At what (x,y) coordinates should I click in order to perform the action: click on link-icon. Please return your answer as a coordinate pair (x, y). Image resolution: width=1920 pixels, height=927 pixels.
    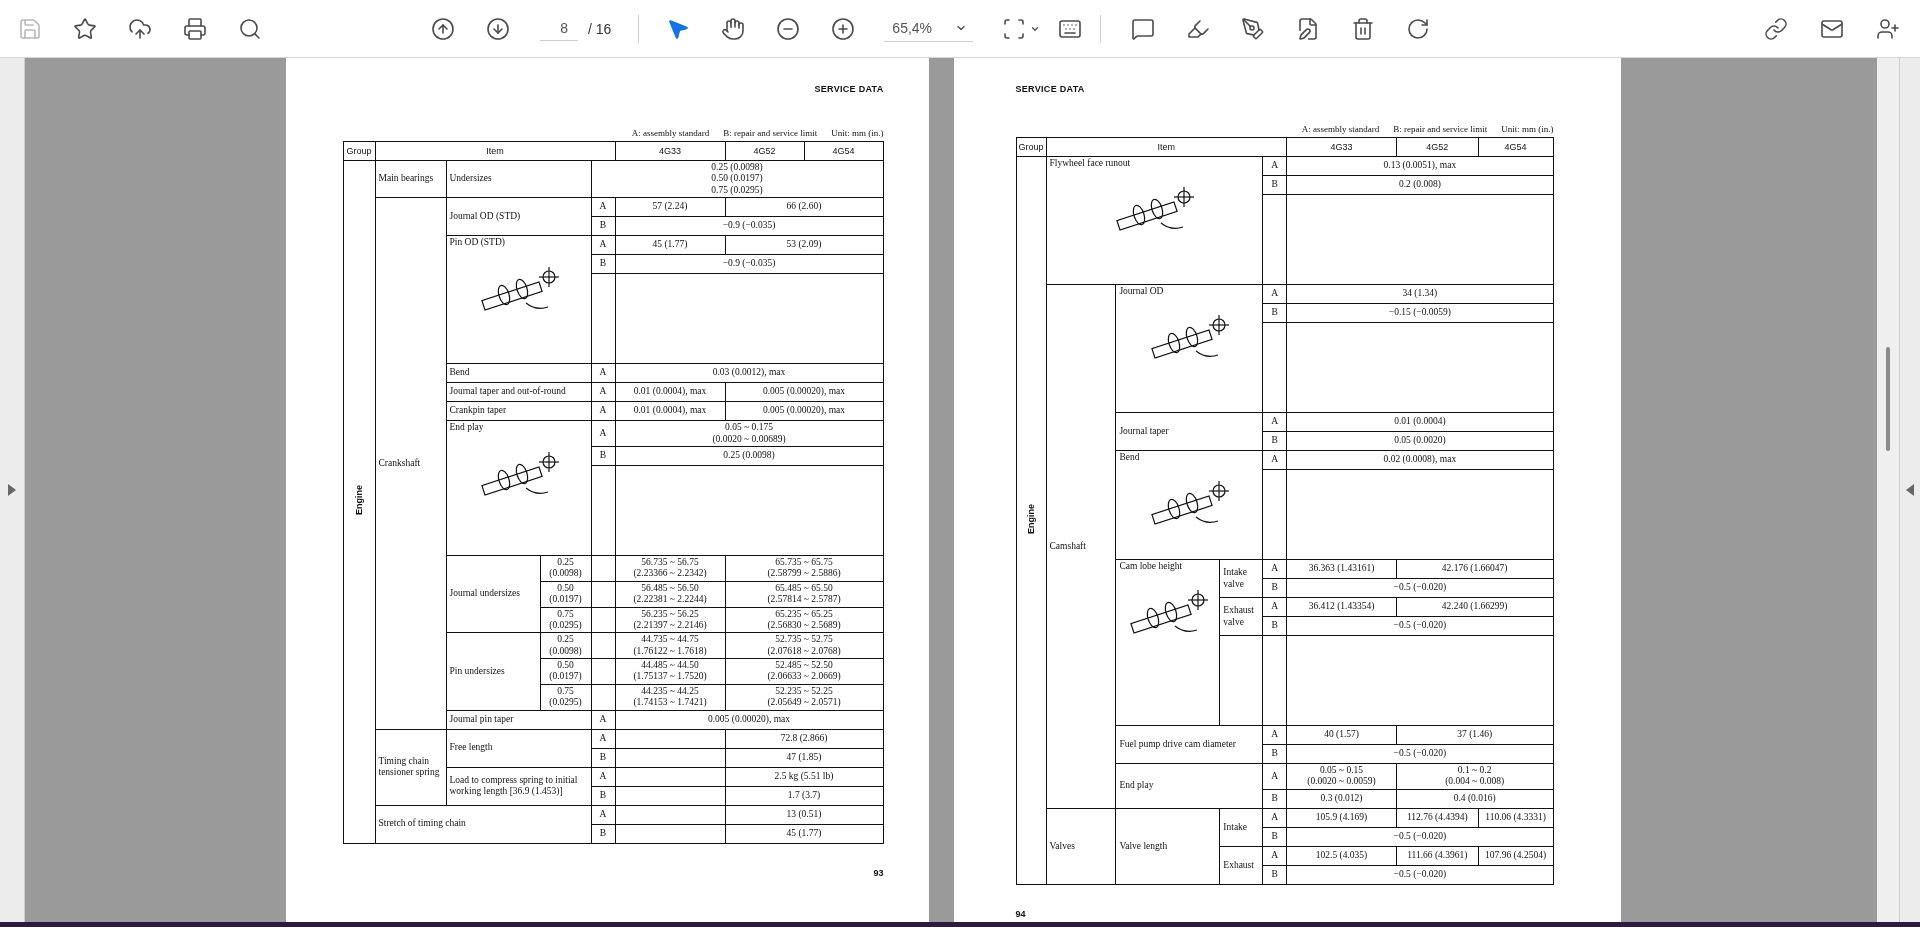
    Looking at the image, I should click on (1776, 28).